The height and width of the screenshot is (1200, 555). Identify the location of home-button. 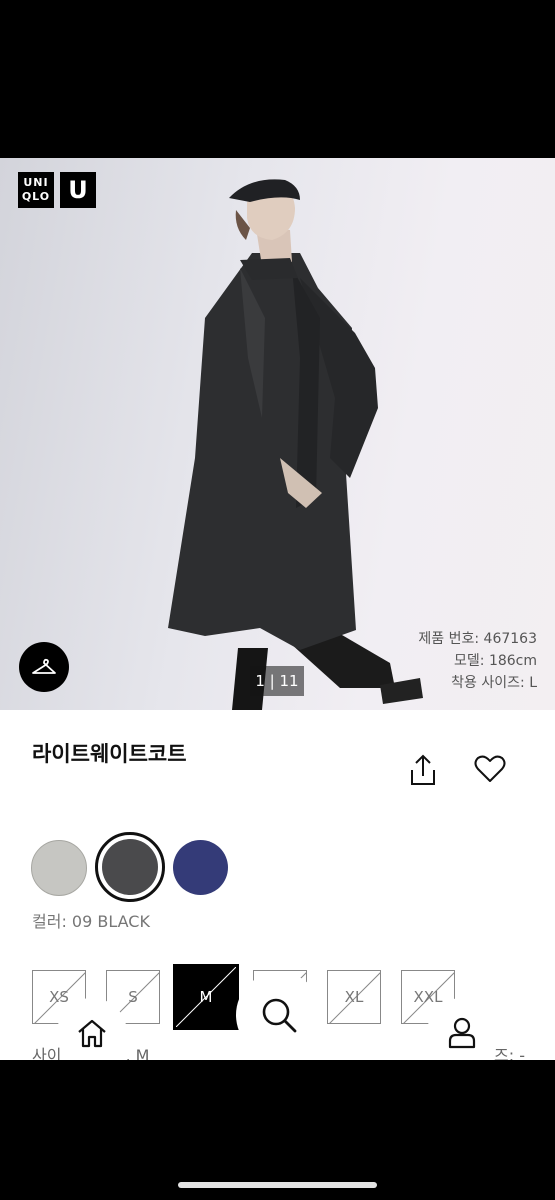
(92, 1033).